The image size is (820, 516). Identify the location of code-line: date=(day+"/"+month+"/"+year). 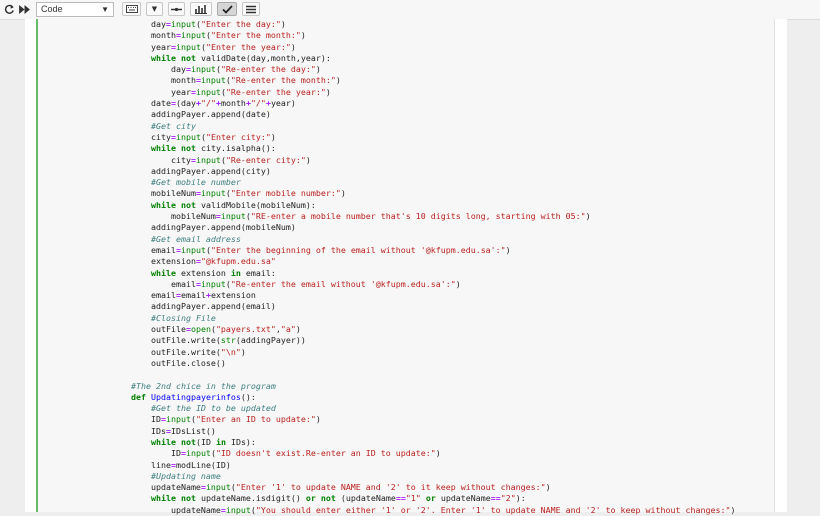
(451, 103).